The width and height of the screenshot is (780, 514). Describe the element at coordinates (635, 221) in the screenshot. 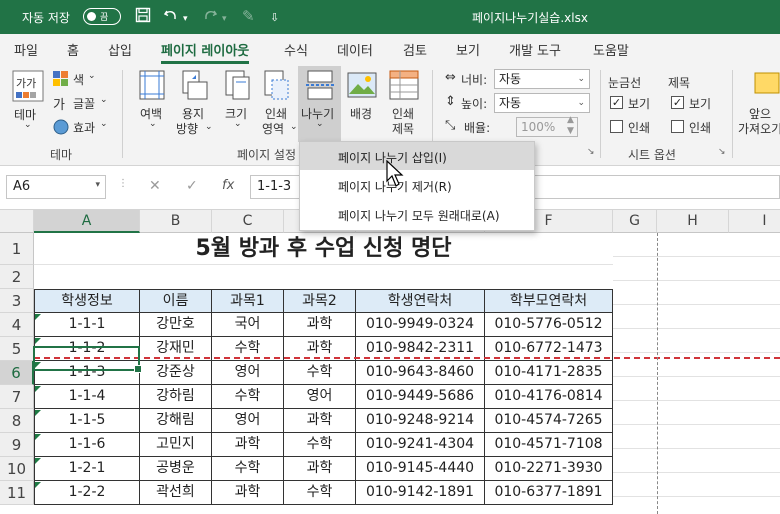

I see `column-header: G` at that location.